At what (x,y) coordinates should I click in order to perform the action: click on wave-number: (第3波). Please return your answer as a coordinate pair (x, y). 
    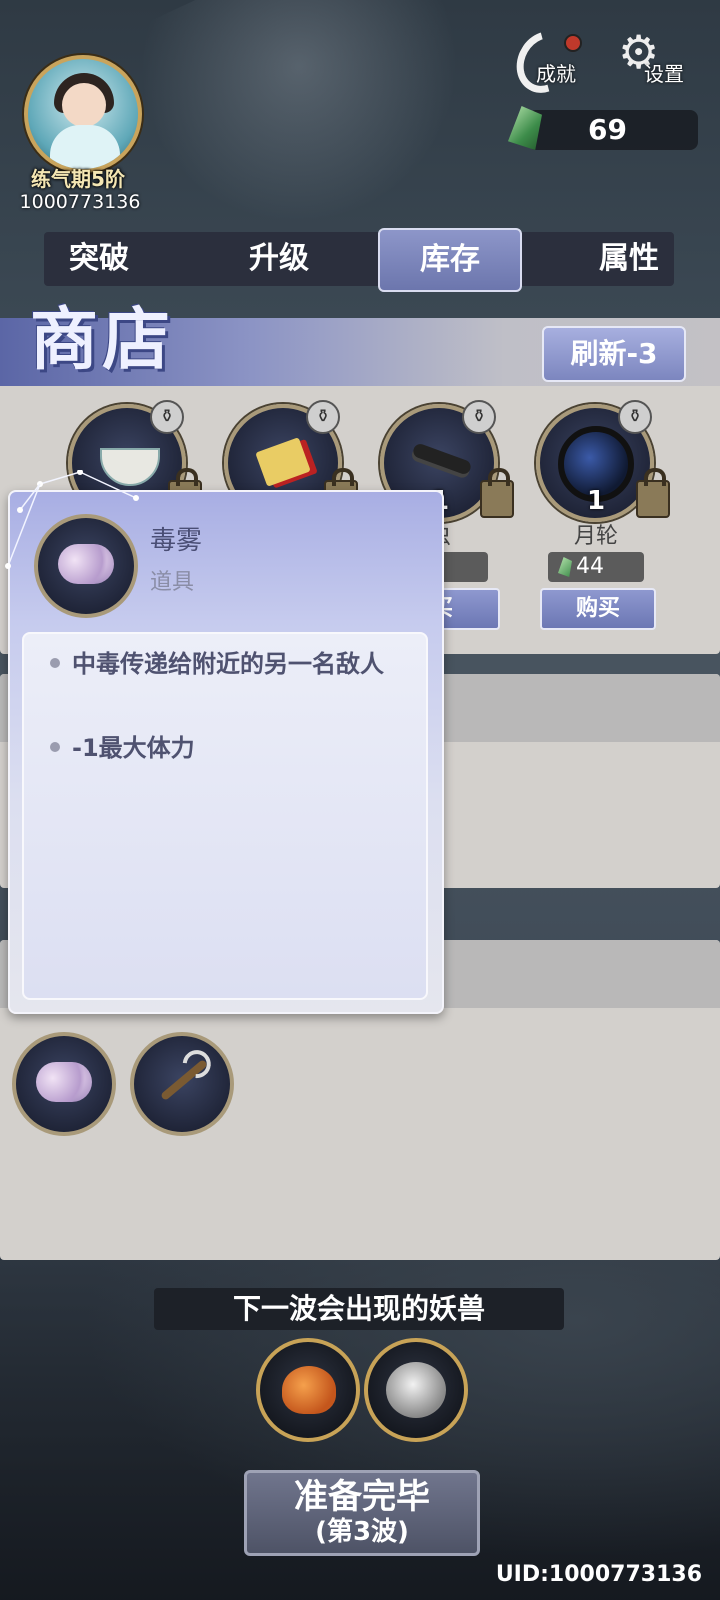
    Looking at the image, I should click on (362, 1532).